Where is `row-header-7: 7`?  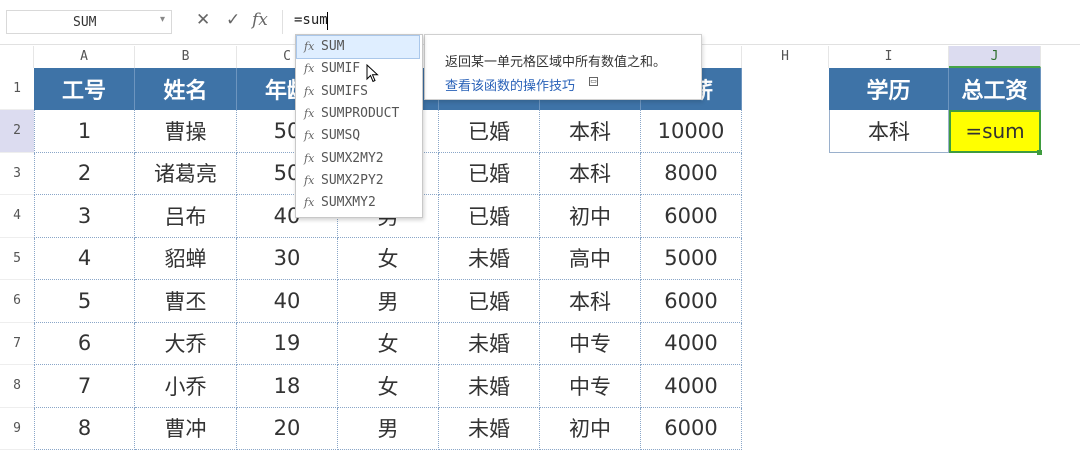
row-header-7: 7 is located at coordinates (17, 344).